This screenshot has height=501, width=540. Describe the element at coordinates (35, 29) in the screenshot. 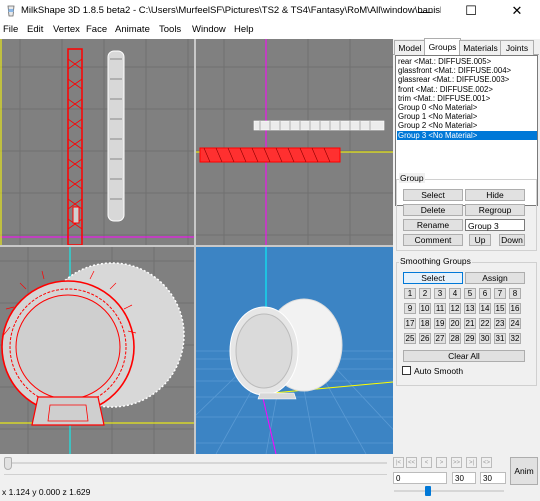

I see `menu-edit: Edit` at that location.